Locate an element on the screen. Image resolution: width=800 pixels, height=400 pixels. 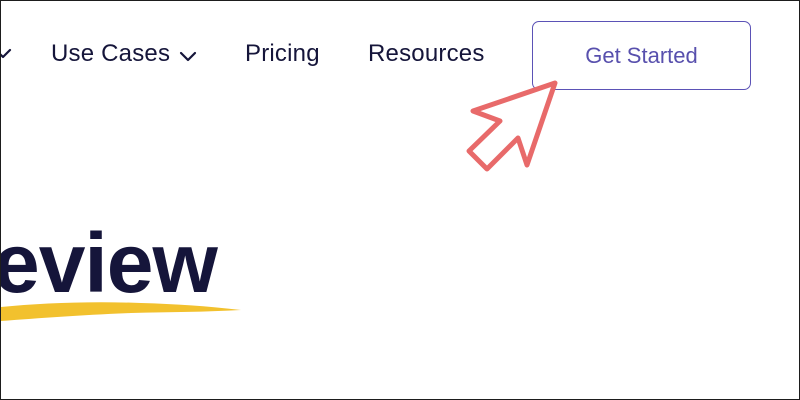
nav-item-label: Use Cases is located at coordinates (111, 53).